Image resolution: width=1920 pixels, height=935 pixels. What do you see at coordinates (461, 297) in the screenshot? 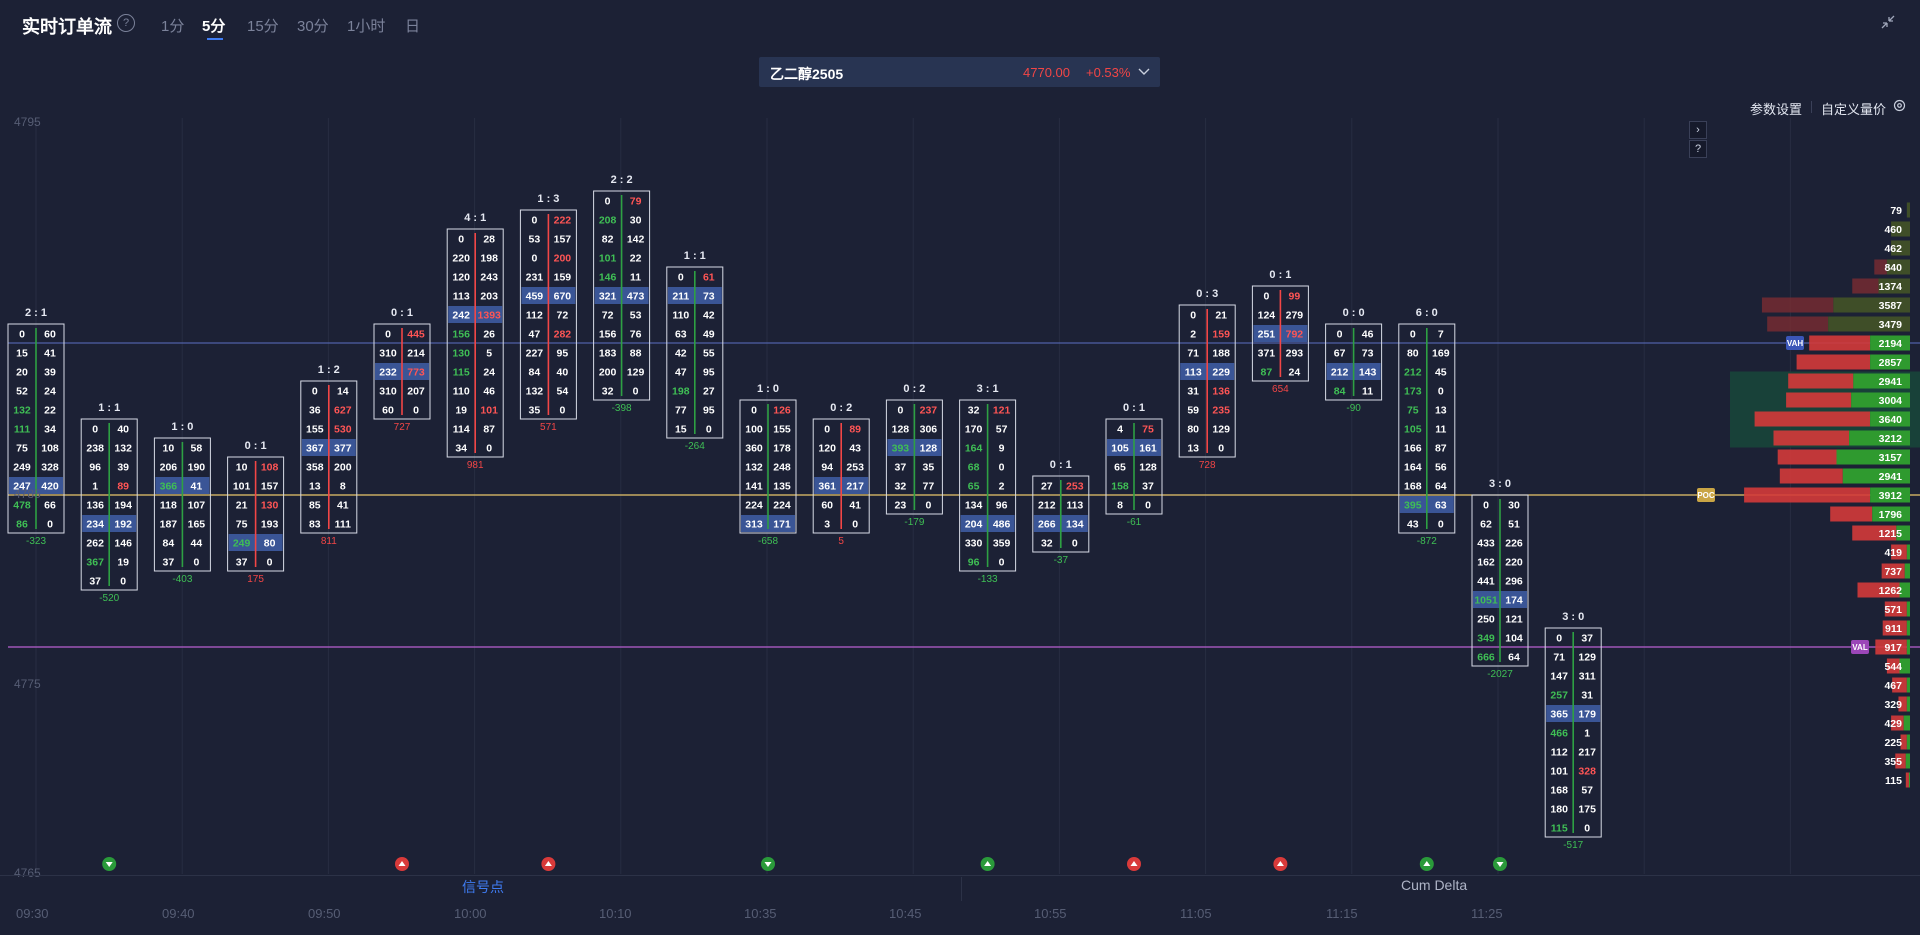
I see `bar-bid-value: 113` at bounding box center [461, 297].